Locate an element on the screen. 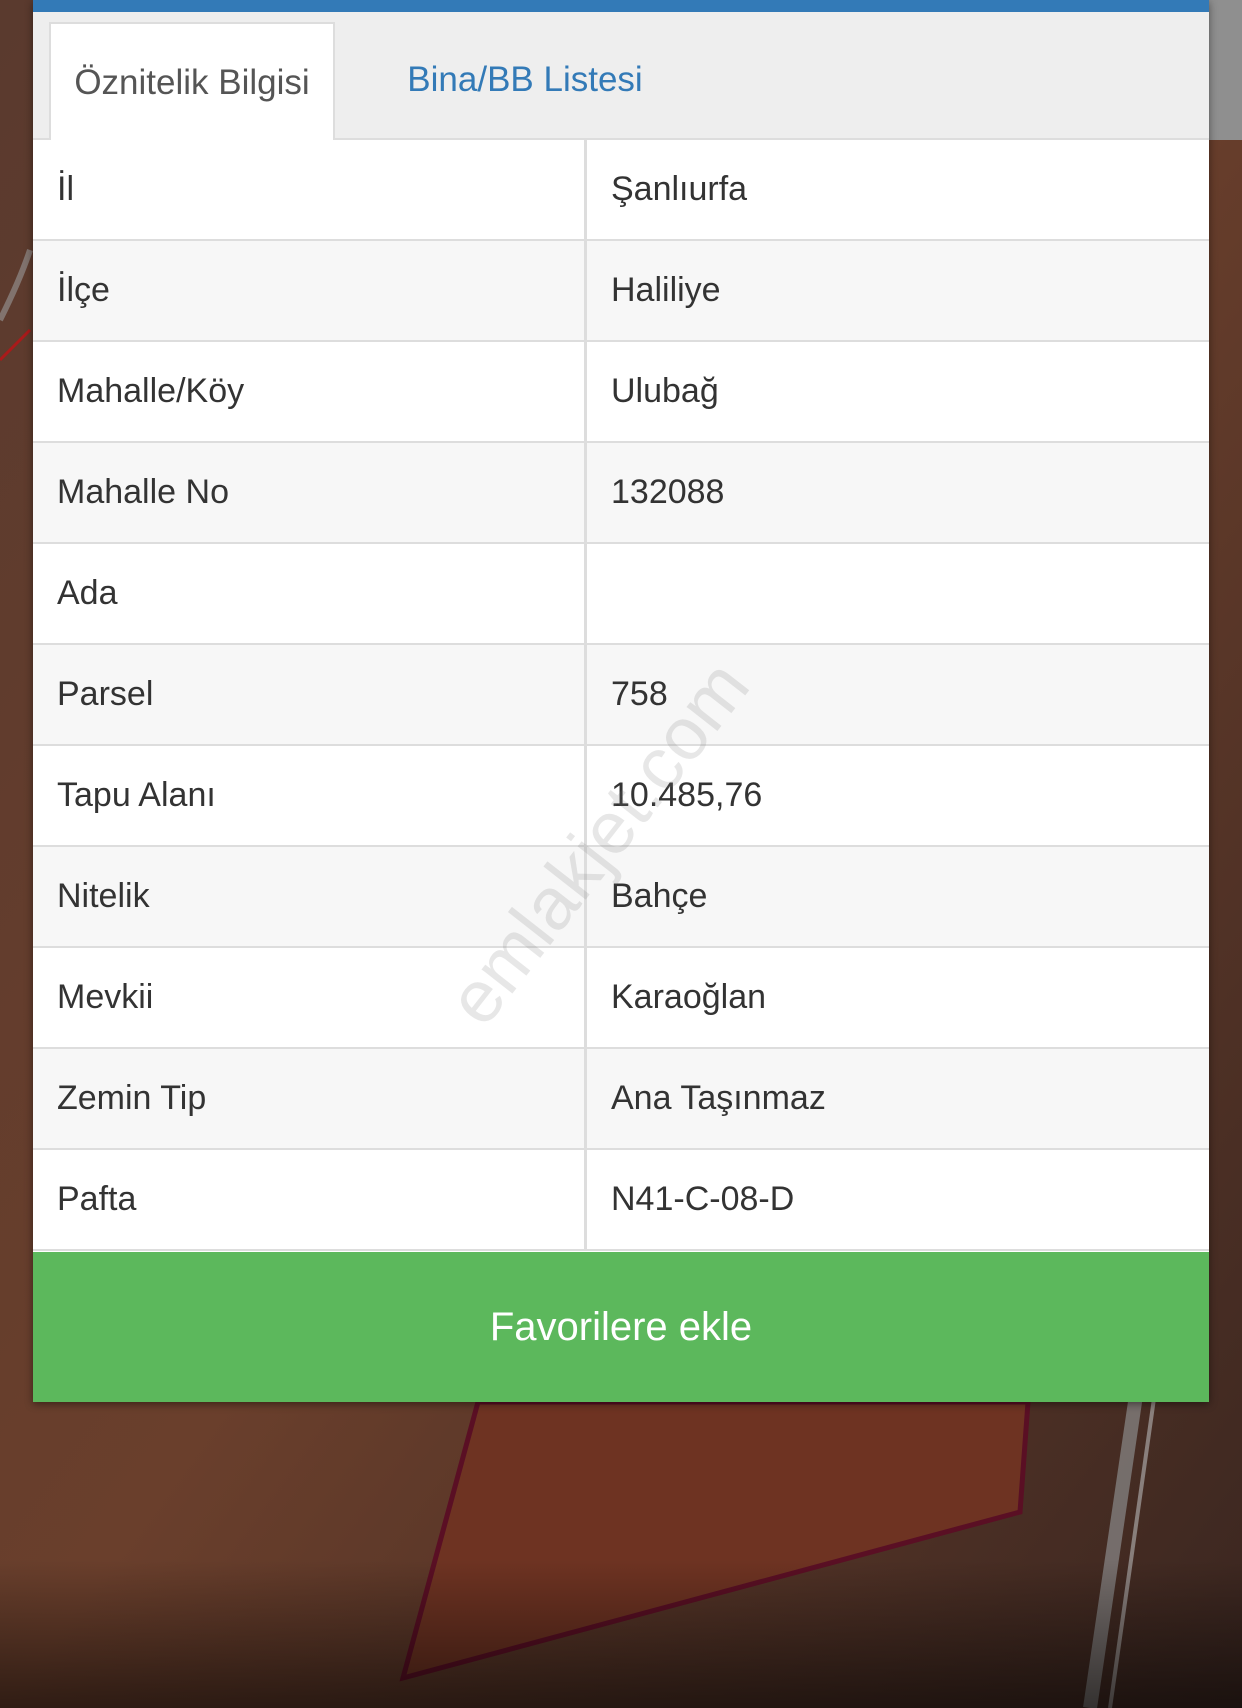 Image resolution: width=1242 pixels, height=1708 pixels. row-key-tapu-alani: Tapu Alanı is located at coordinates (310, 795).